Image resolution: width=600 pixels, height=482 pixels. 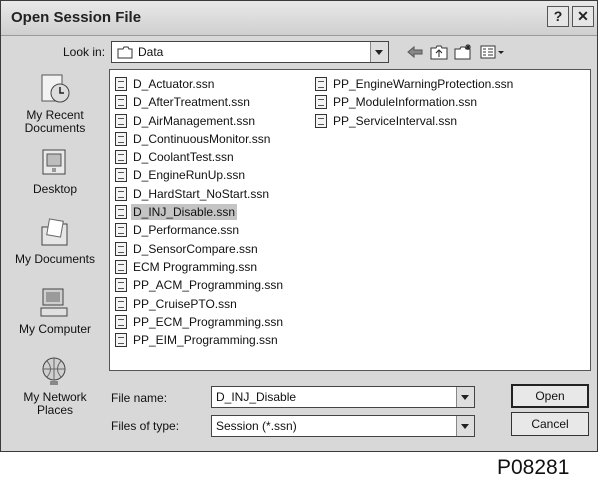 What do you see at coordinates (250, 52) in the screenshot?
I see `look-in-dropdown: Data` at bounding box center [250, 52].